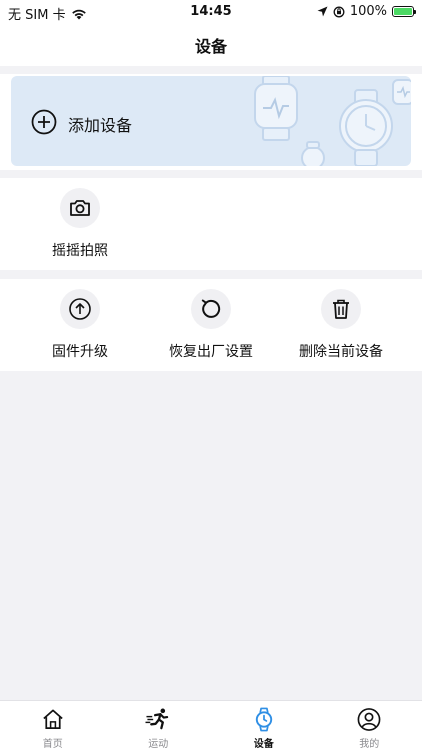  I want to click on firmware-upgrade-circle, so click(80, 309).